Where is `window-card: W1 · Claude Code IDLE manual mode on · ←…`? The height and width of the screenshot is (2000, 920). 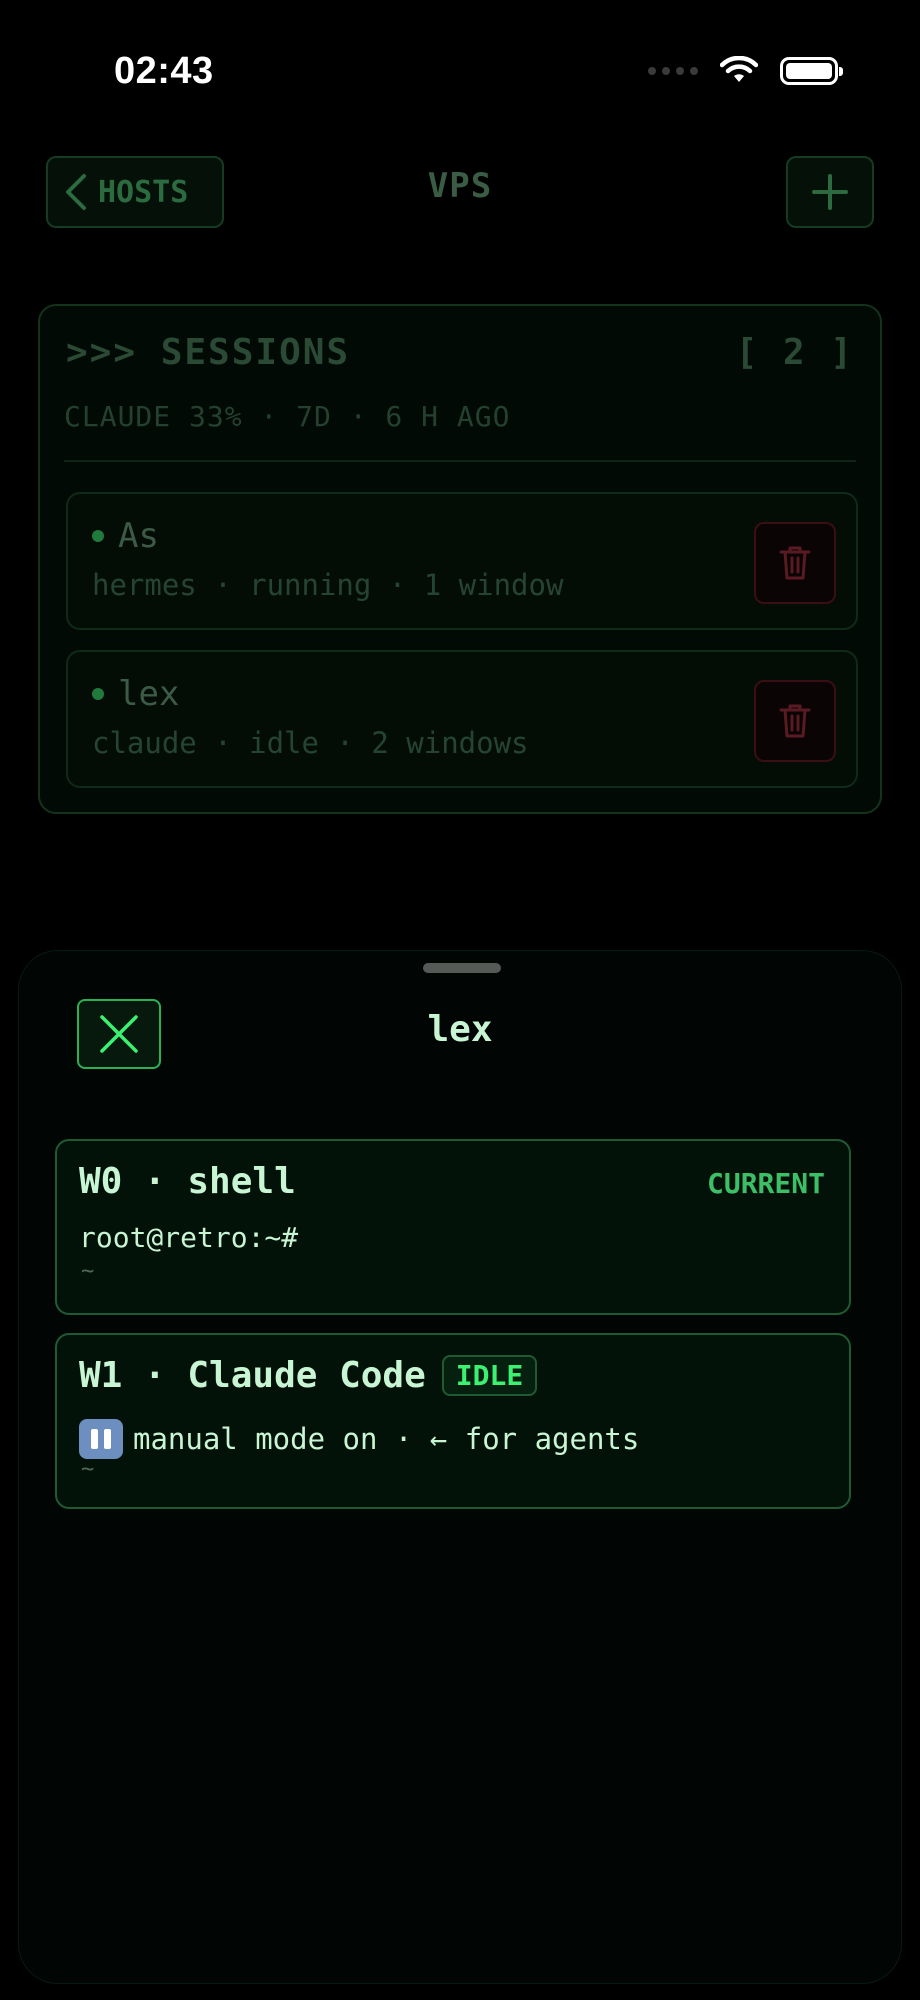 window-card: W1 · Claude Code IDLE manual mode on · ←… is located at coordinates (453, 1421).